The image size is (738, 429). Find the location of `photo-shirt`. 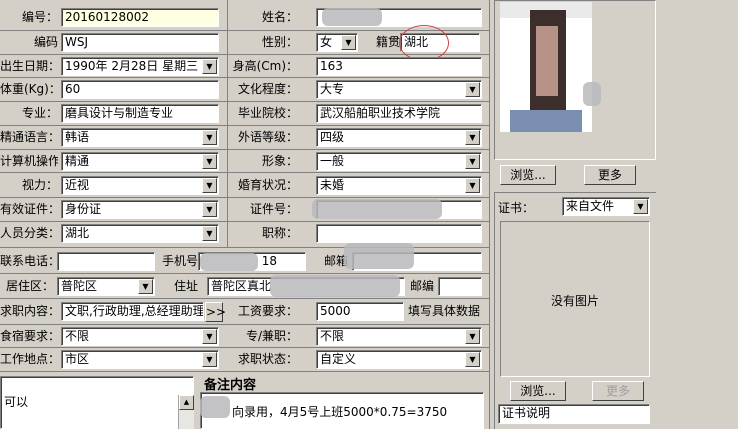

photo-shirt is located at coordinates (546, 121).